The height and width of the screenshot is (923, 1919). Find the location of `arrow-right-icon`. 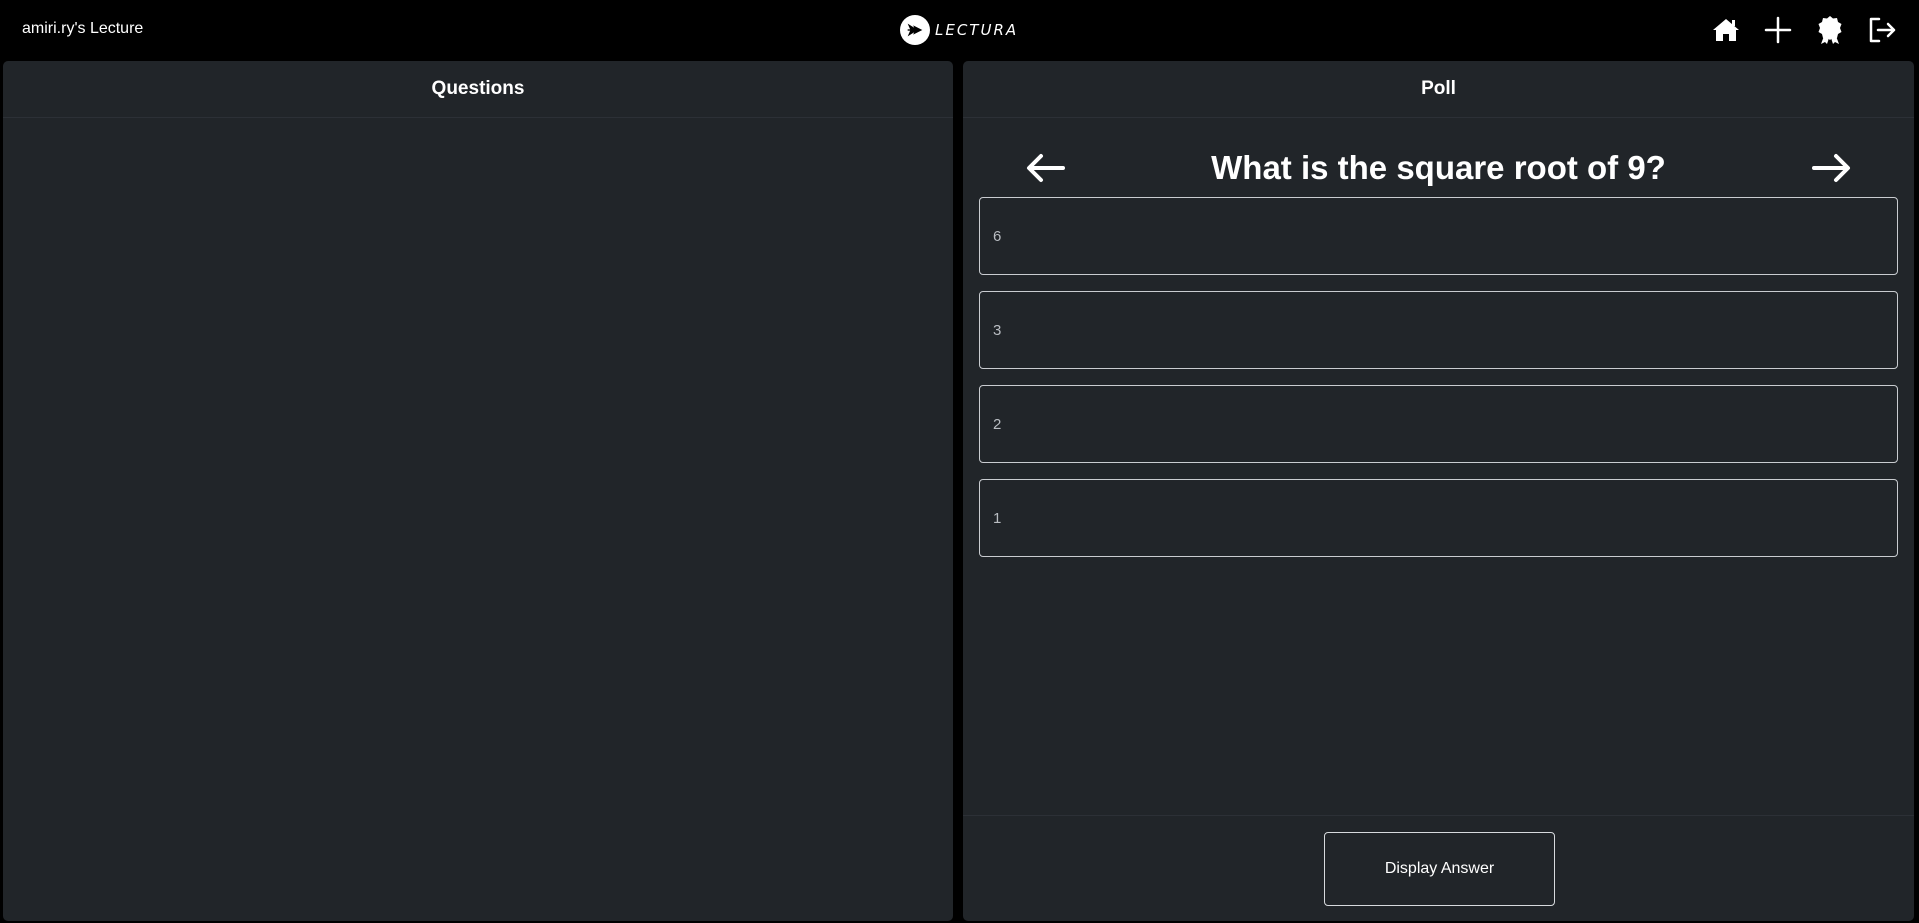

arrow-right-icon is located at coordinates (1831, 168).